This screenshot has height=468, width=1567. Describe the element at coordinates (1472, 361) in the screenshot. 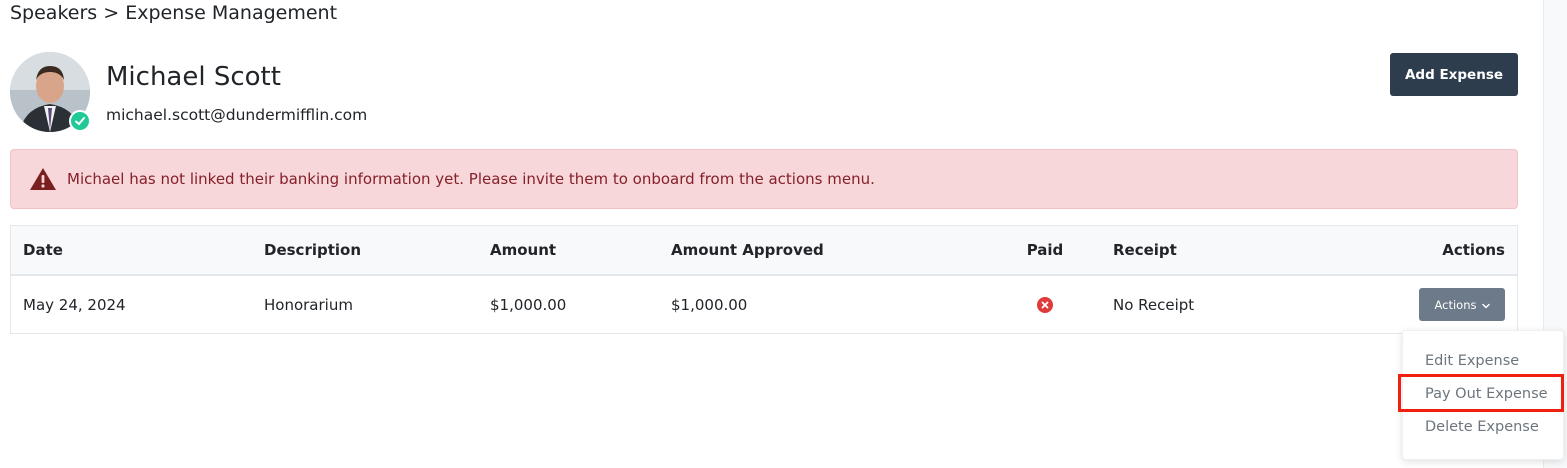

I see `menu-item-edit-expense: Edit Expense` at that location.